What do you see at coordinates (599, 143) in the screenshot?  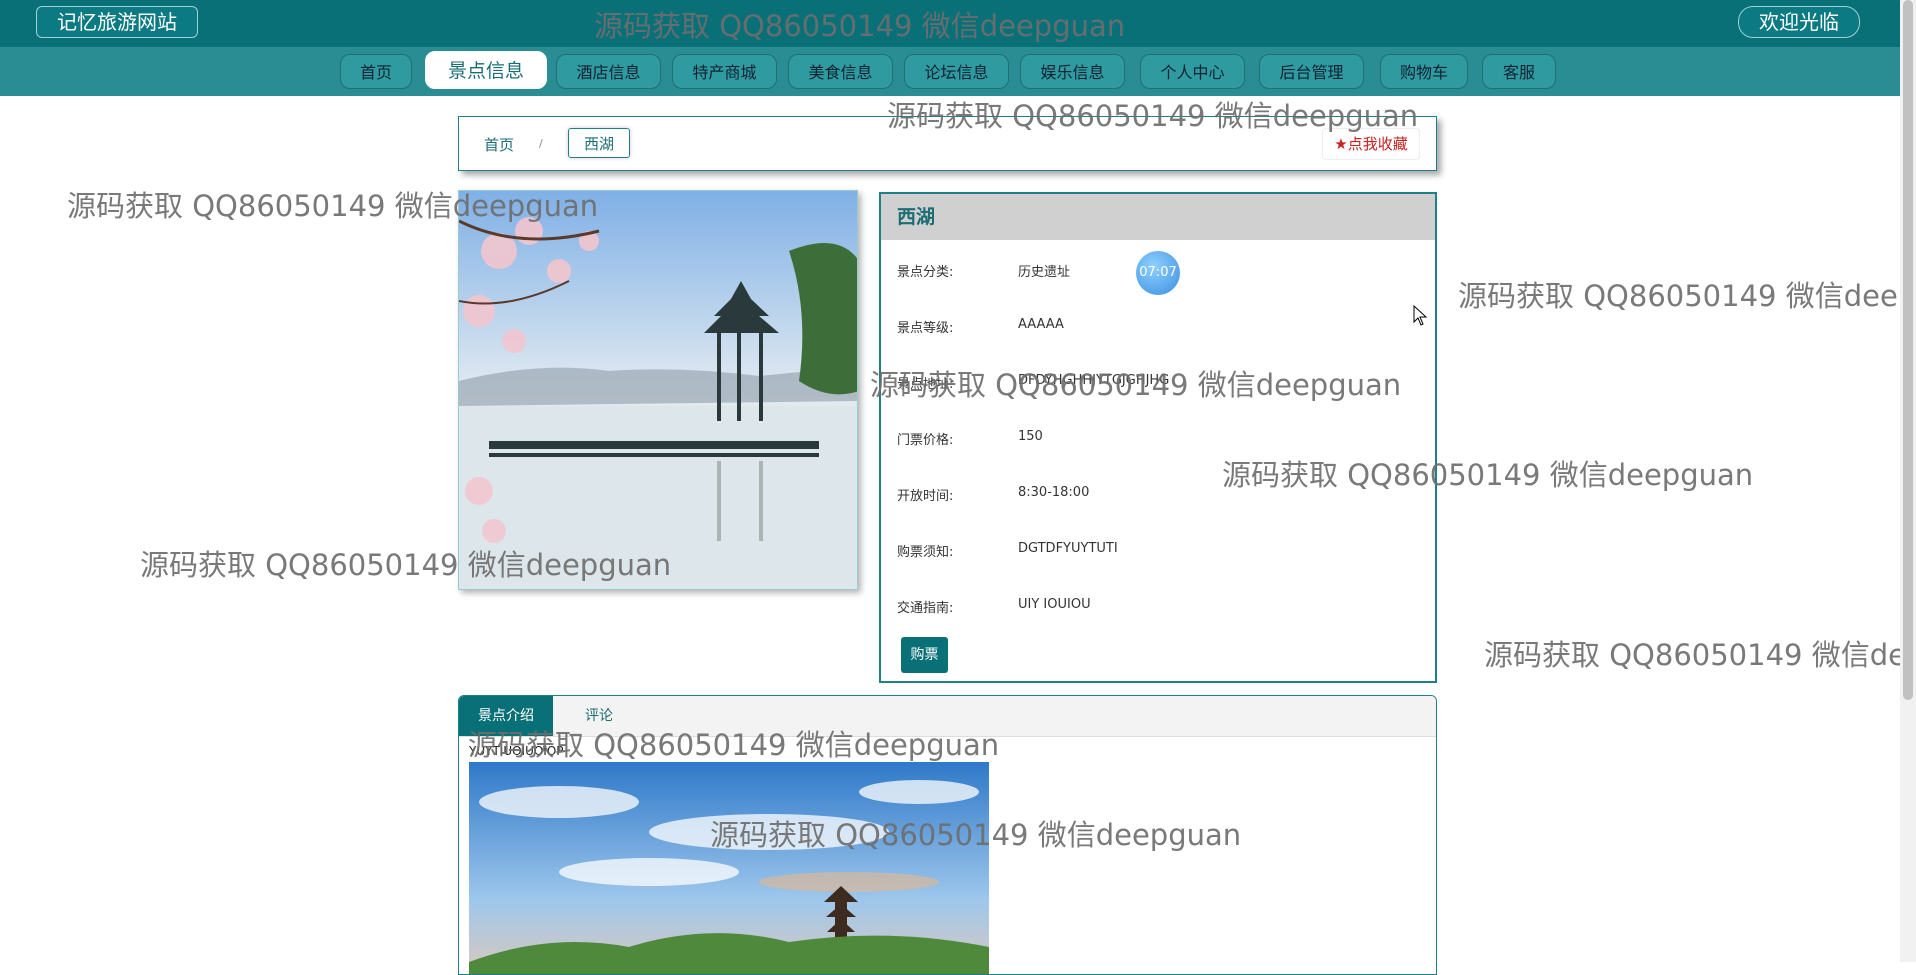 I see `breadcrumb-current: 西湖` at bounding box center [599, 143].